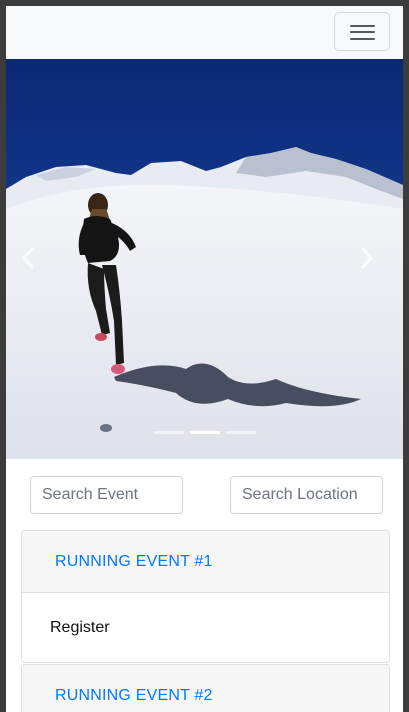  What do you see at coordinates (36, 262) in the screenshot?
I see `carousel-prev-button` at bounding box center [36, 262].